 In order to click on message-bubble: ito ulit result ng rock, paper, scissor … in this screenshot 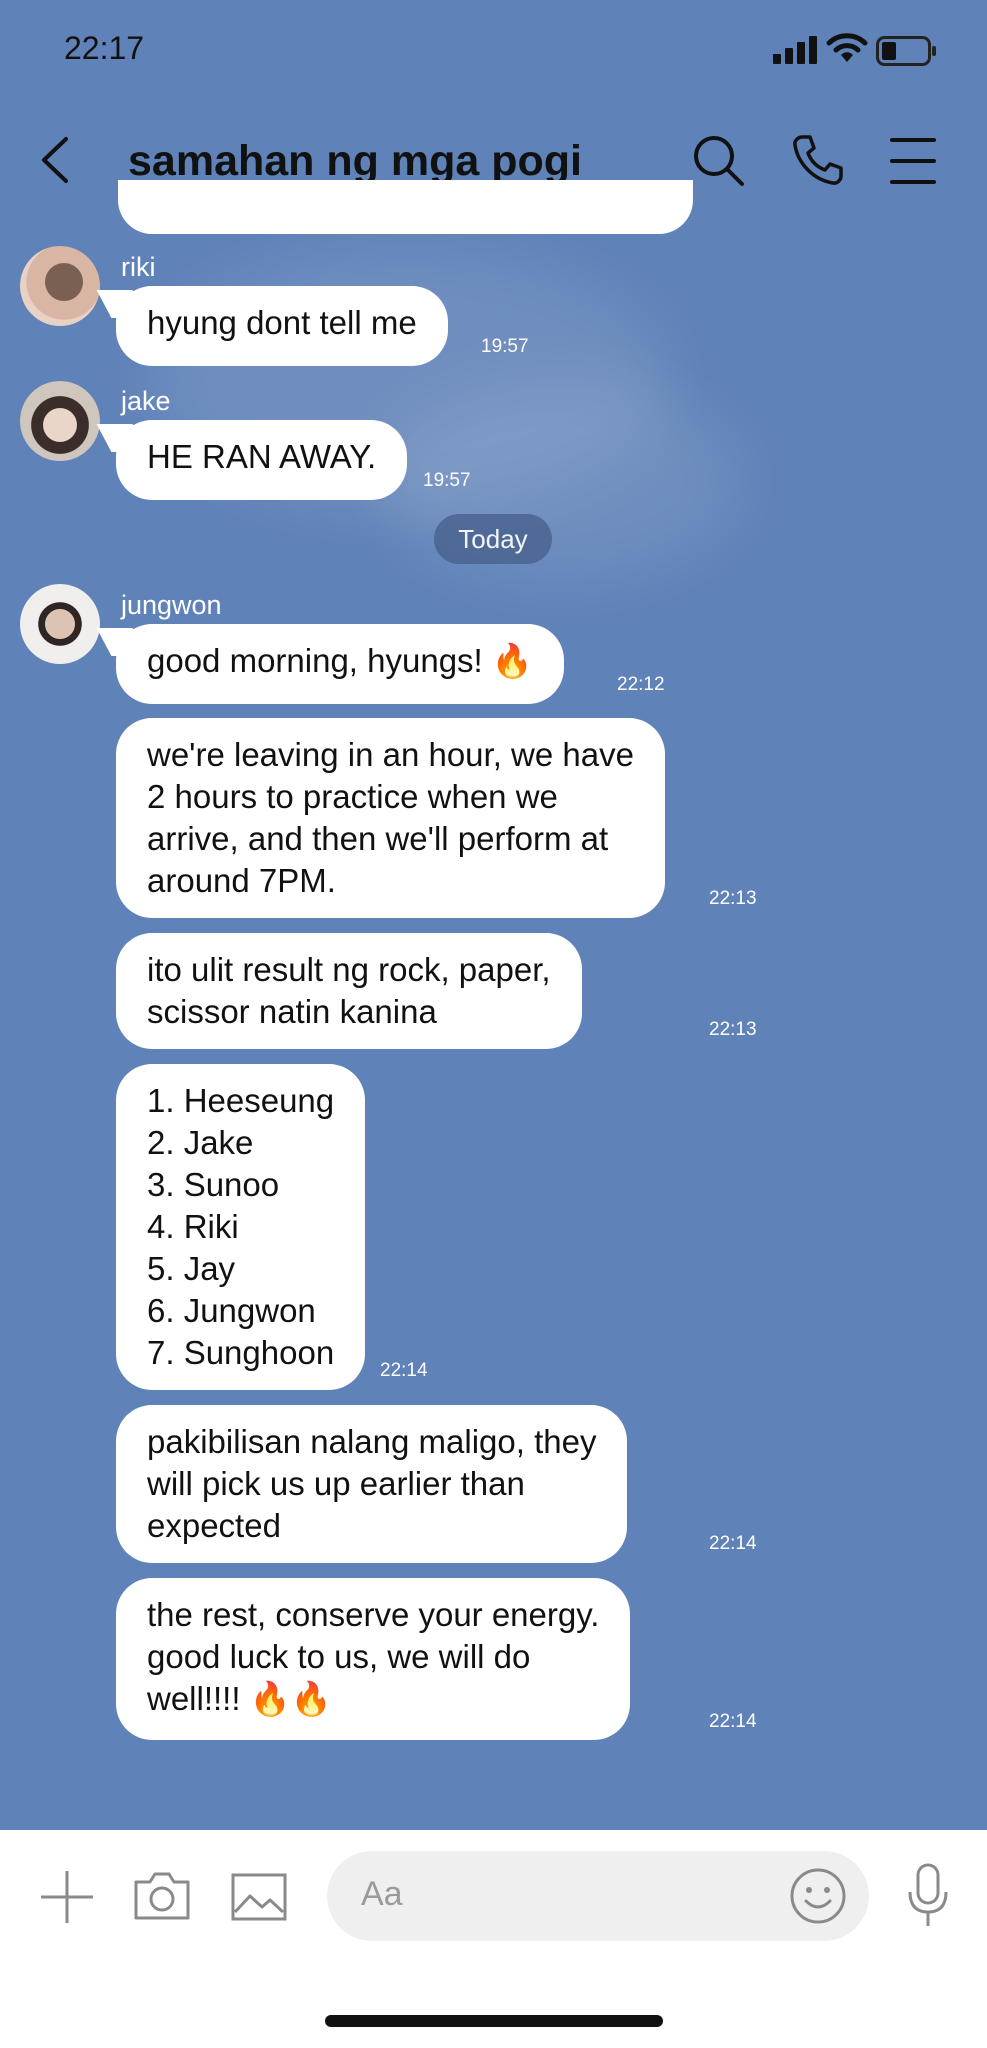, I will do `click(349, 991)`.